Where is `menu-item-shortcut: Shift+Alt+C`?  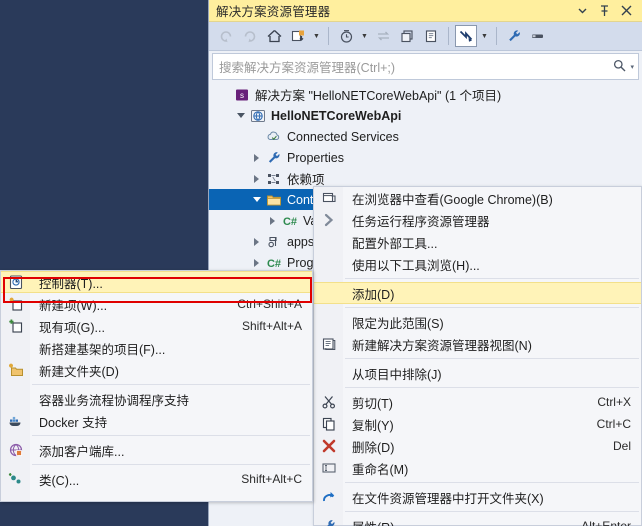 menu-item-shortcut: Shift+Alt+C is located at coordinates (271, 479).